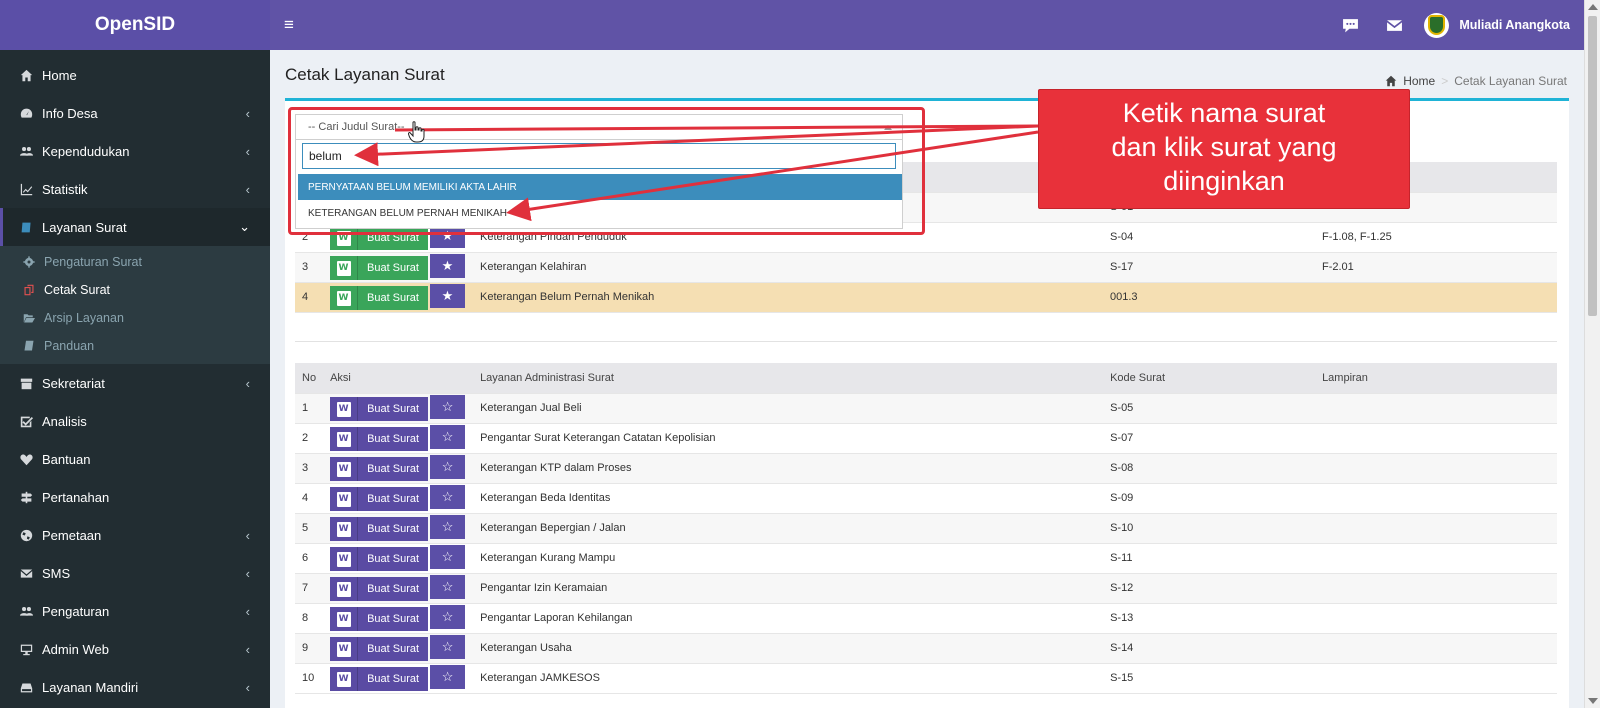 This screenshot has width=1600, height=708. Describe the element at coordinates (926, 648) in the screenshot. I see `table-row: 9 W Buat Surat ☆ Keterangan Usaha S-14` at that location.